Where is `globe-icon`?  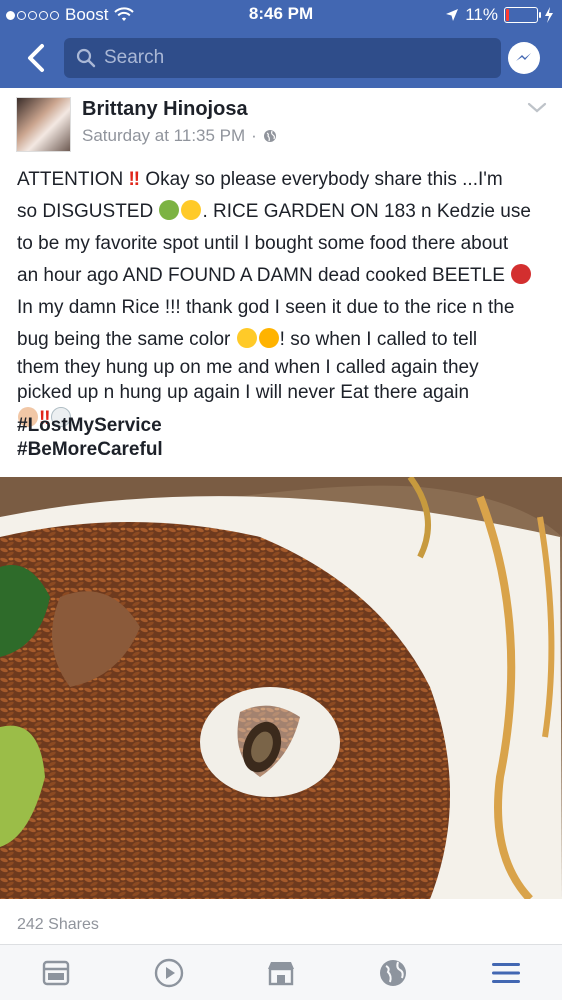
globe-icon is located at coordinates (269, 136).